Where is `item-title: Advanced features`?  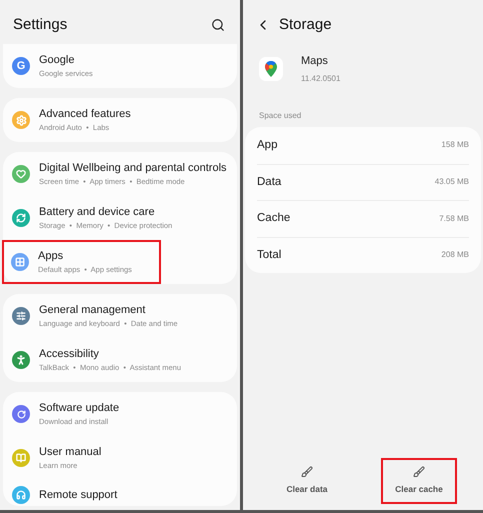 item-title: Advanced features is located at coordinates (85, 114).